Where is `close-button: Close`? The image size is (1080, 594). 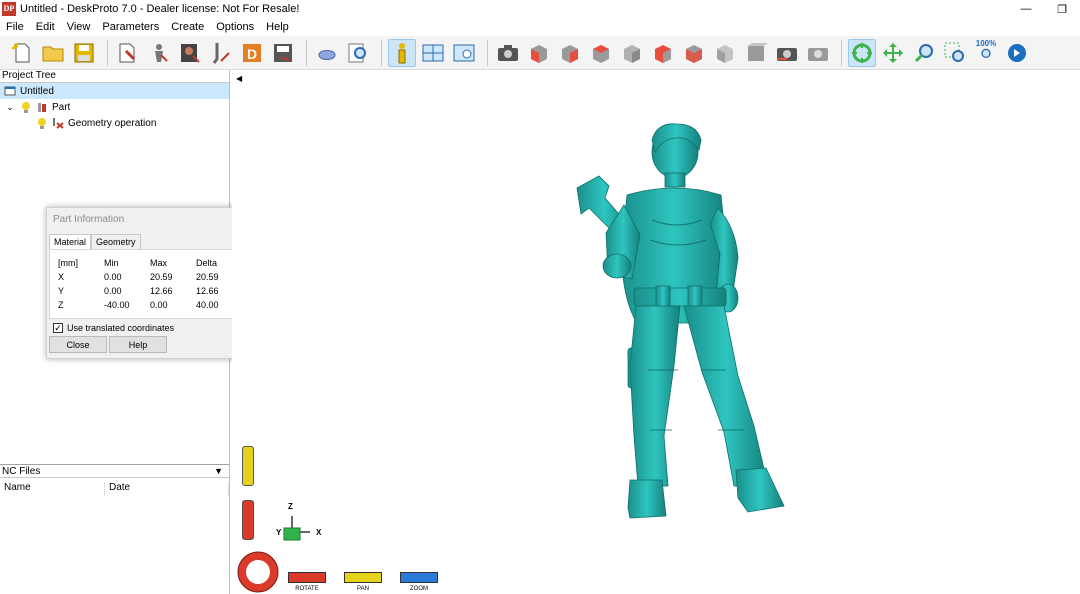 close-button: Close is located at coordinates (78, 344).